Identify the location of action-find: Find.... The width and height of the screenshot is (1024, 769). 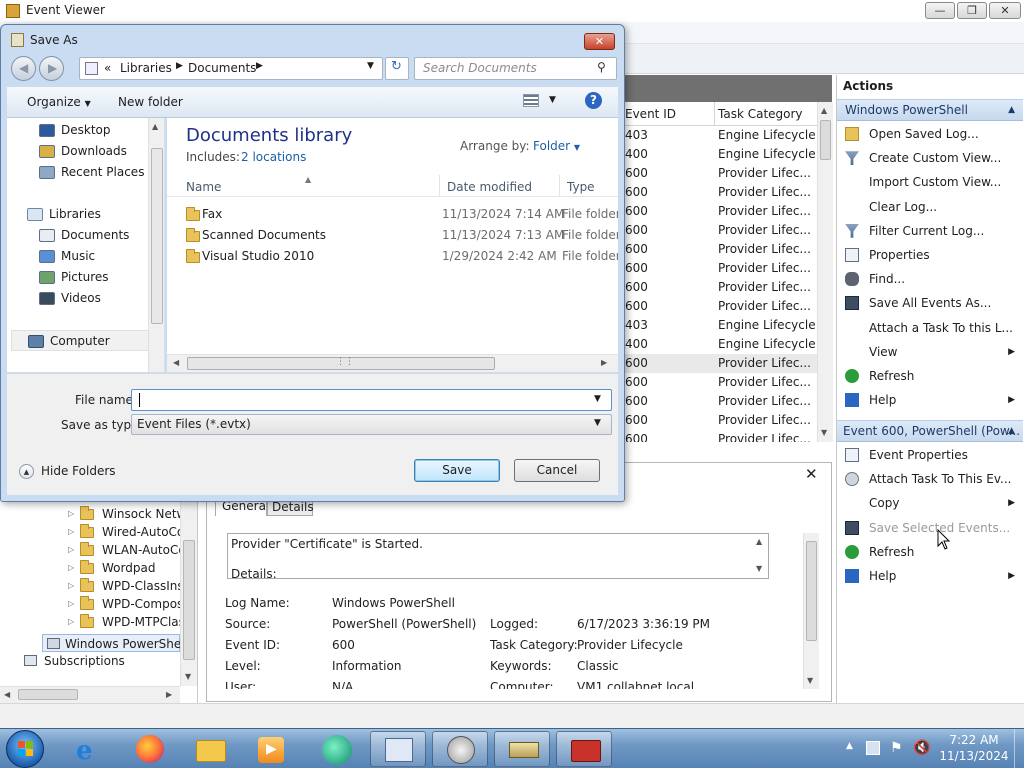
(930, 279).